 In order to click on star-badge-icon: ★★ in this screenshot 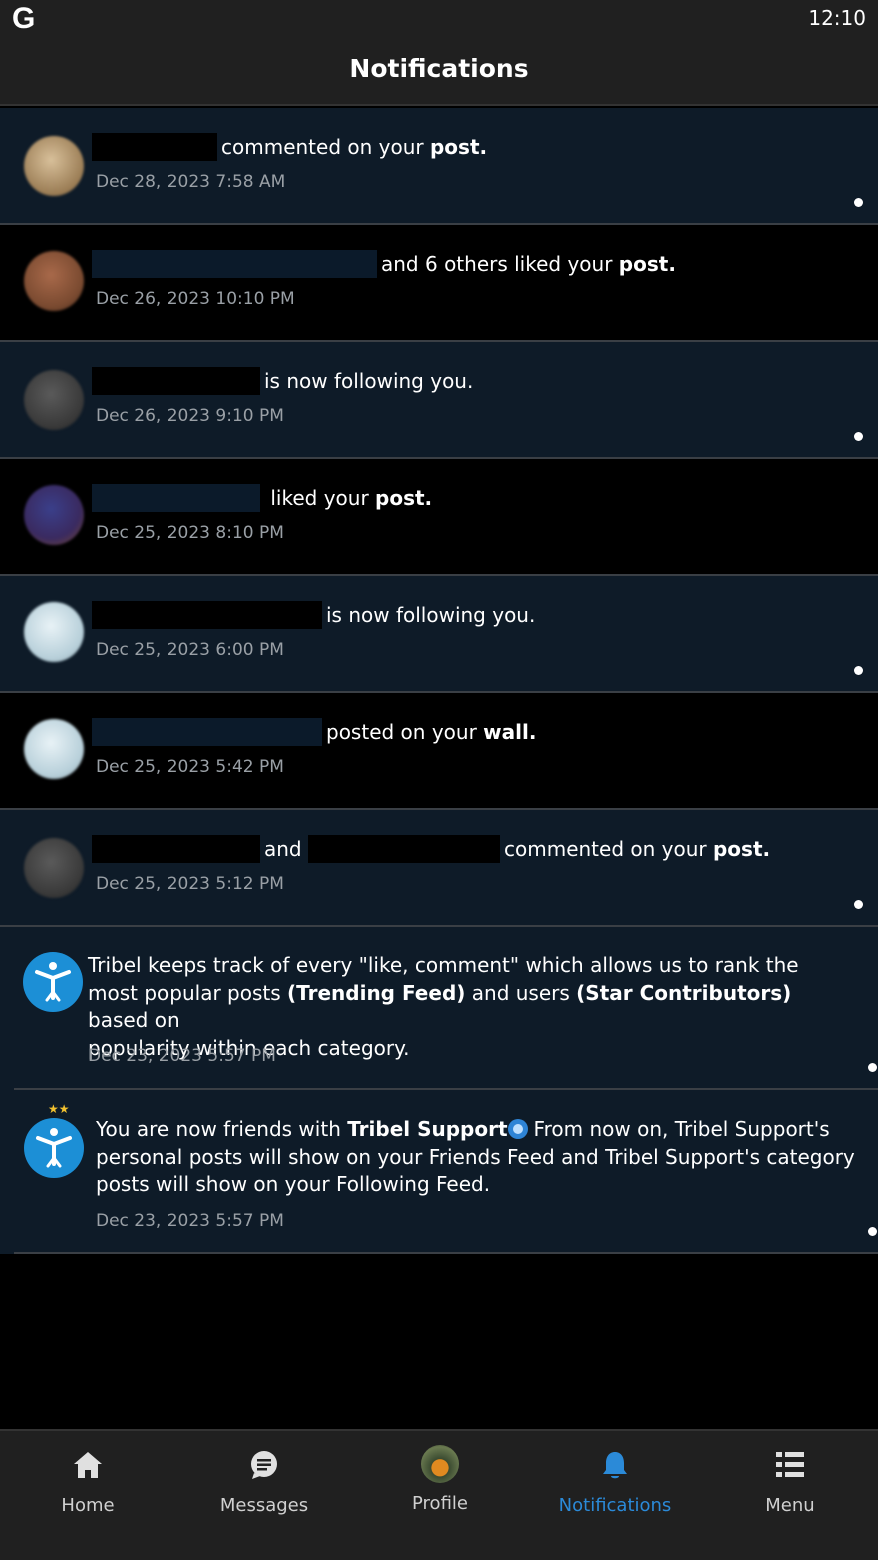, I will do `click(59, 1109)`.